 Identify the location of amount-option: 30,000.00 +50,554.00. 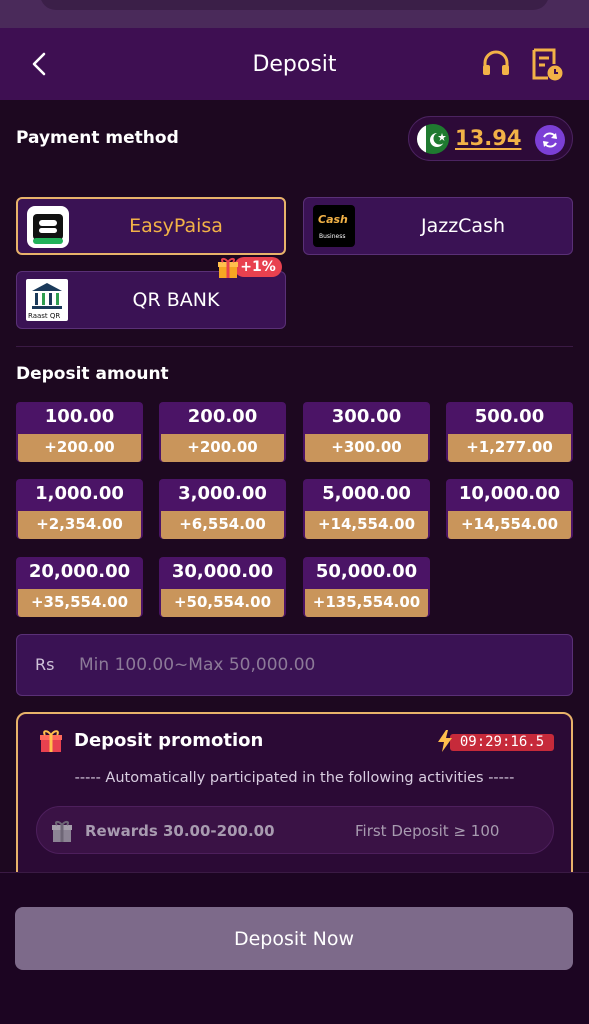
(222, 587).